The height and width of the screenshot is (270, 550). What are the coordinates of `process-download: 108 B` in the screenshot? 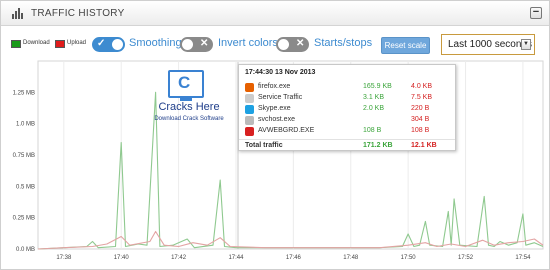 It's located at (372, 130).